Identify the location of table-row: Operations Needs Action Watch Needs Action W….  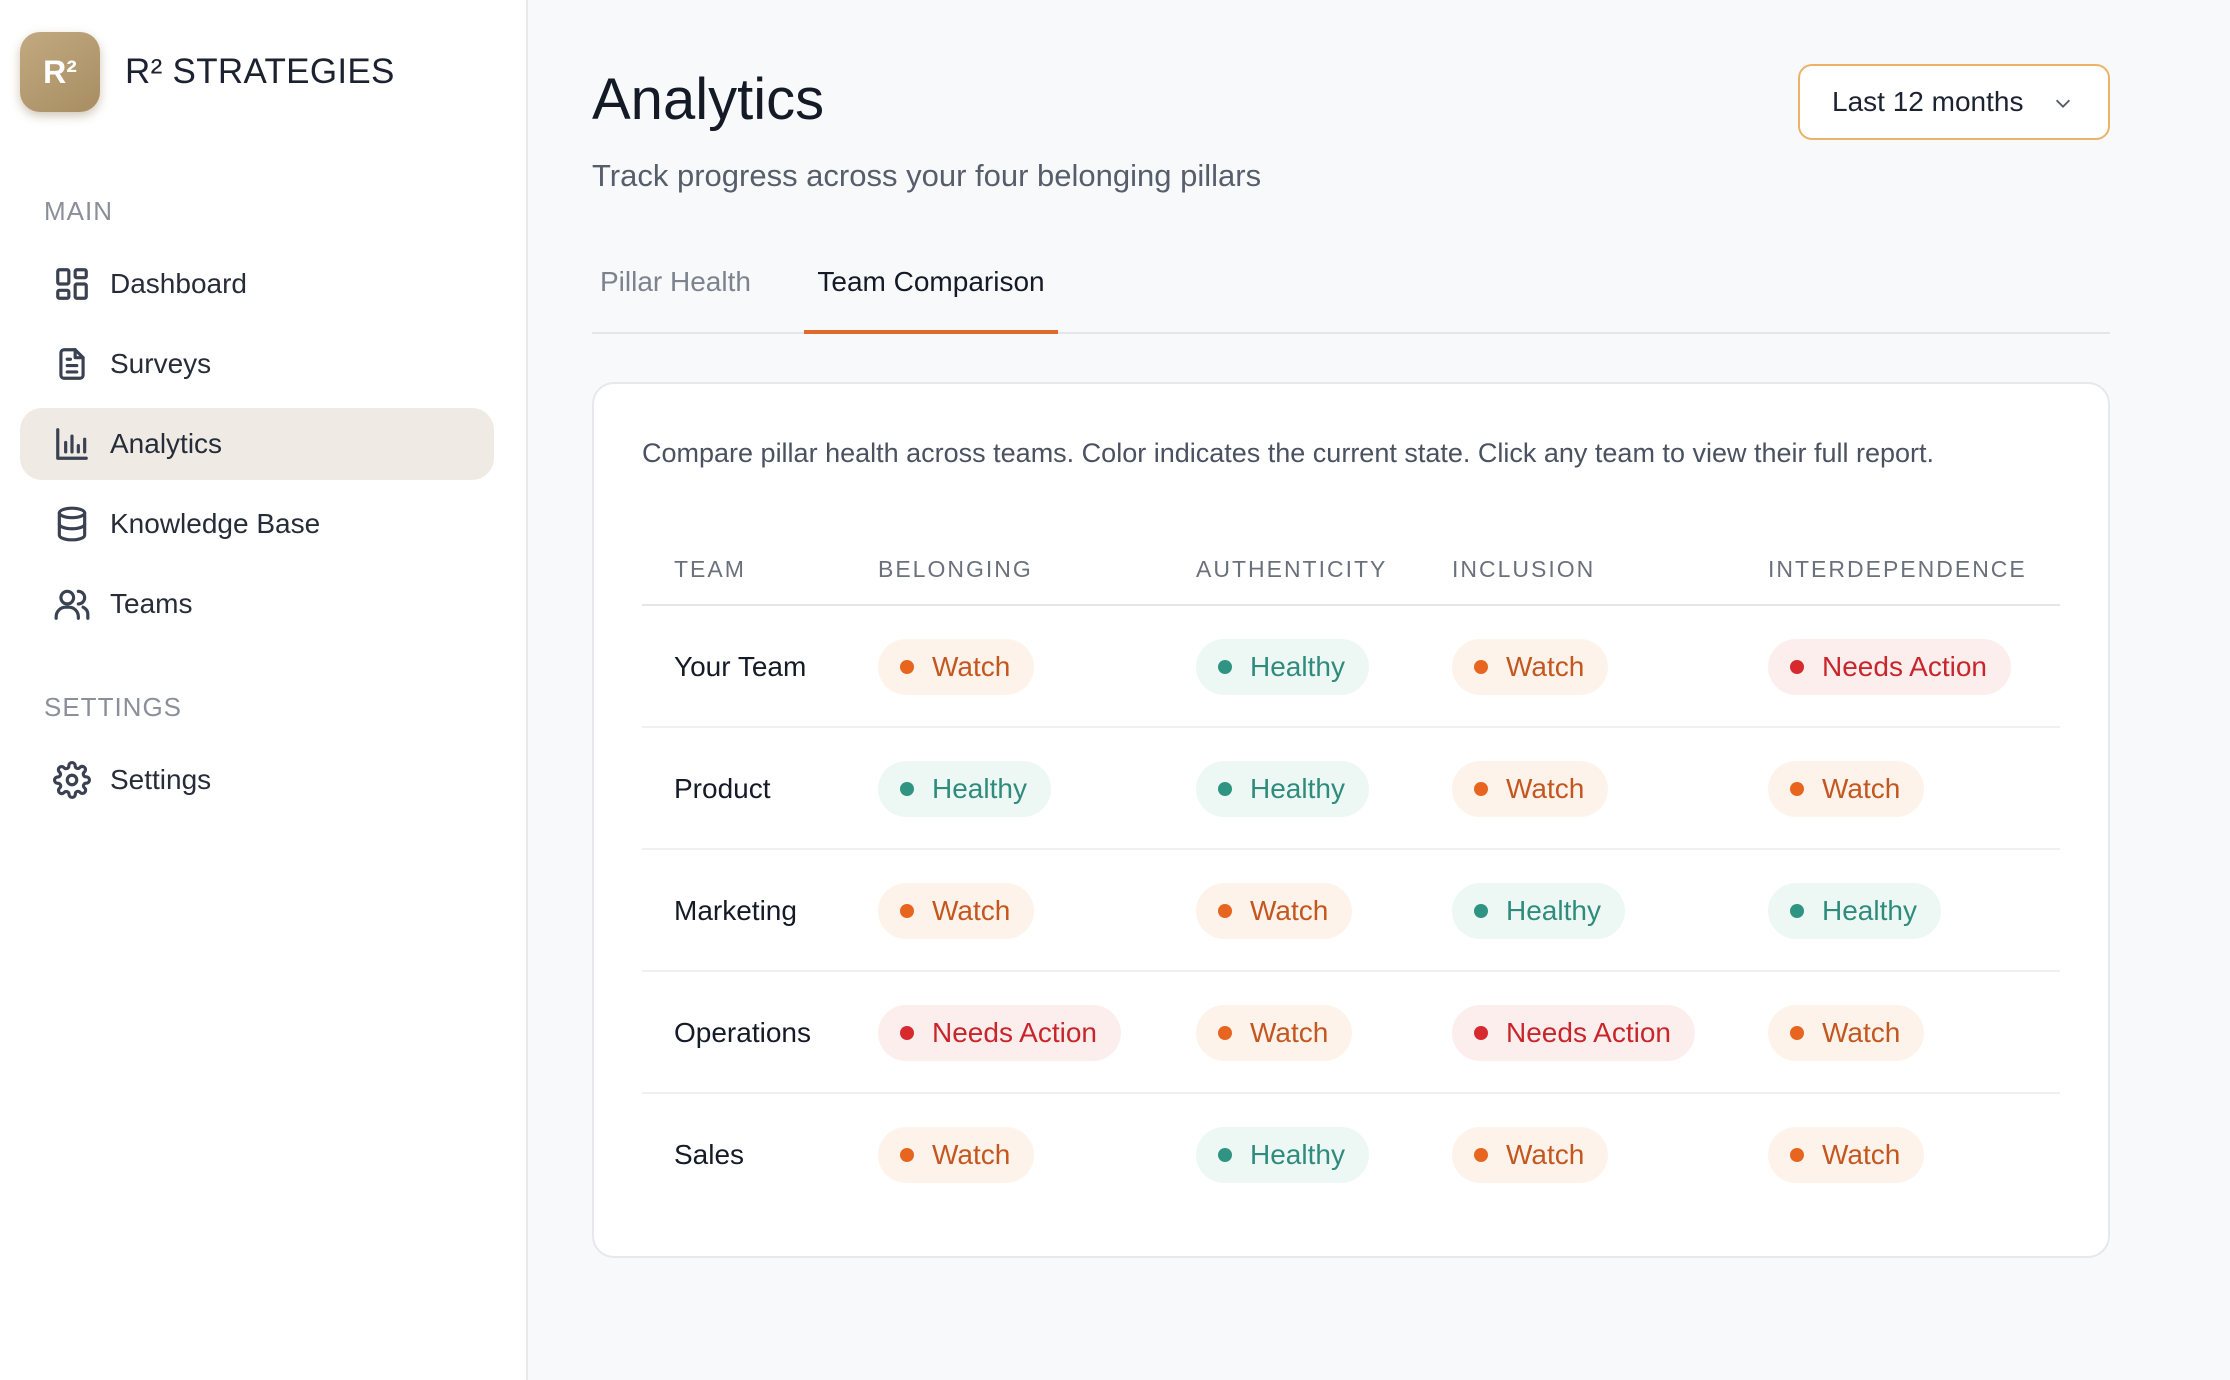
(1351, 1033).